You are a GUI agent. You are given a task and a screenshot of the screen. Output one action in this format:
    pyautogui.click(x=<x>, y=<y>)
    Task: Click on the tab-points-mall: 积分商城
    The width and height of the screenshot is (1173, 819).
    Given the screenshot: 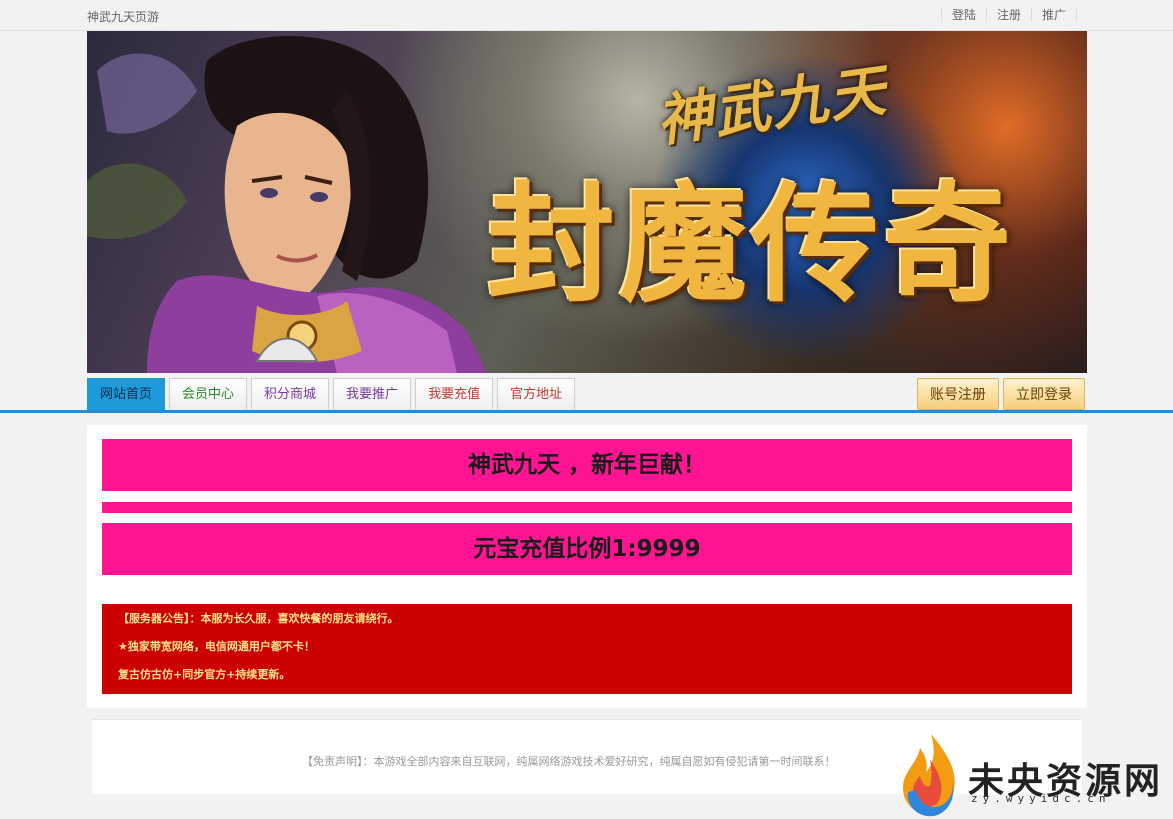 What is the action you would take?
    pyautogui.click(x=290, y=394)
    